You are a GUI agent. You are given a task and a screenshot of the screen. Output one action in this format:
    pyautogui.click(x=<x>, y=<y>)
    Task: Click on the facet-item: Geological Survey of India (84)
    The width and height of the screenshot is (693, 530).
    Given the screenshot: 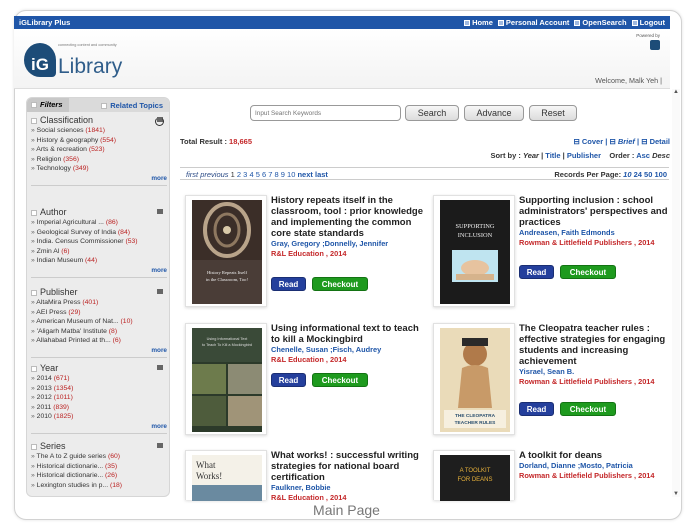 What is the action you would take?
    pyautogui.click(x=99, y=233)
    